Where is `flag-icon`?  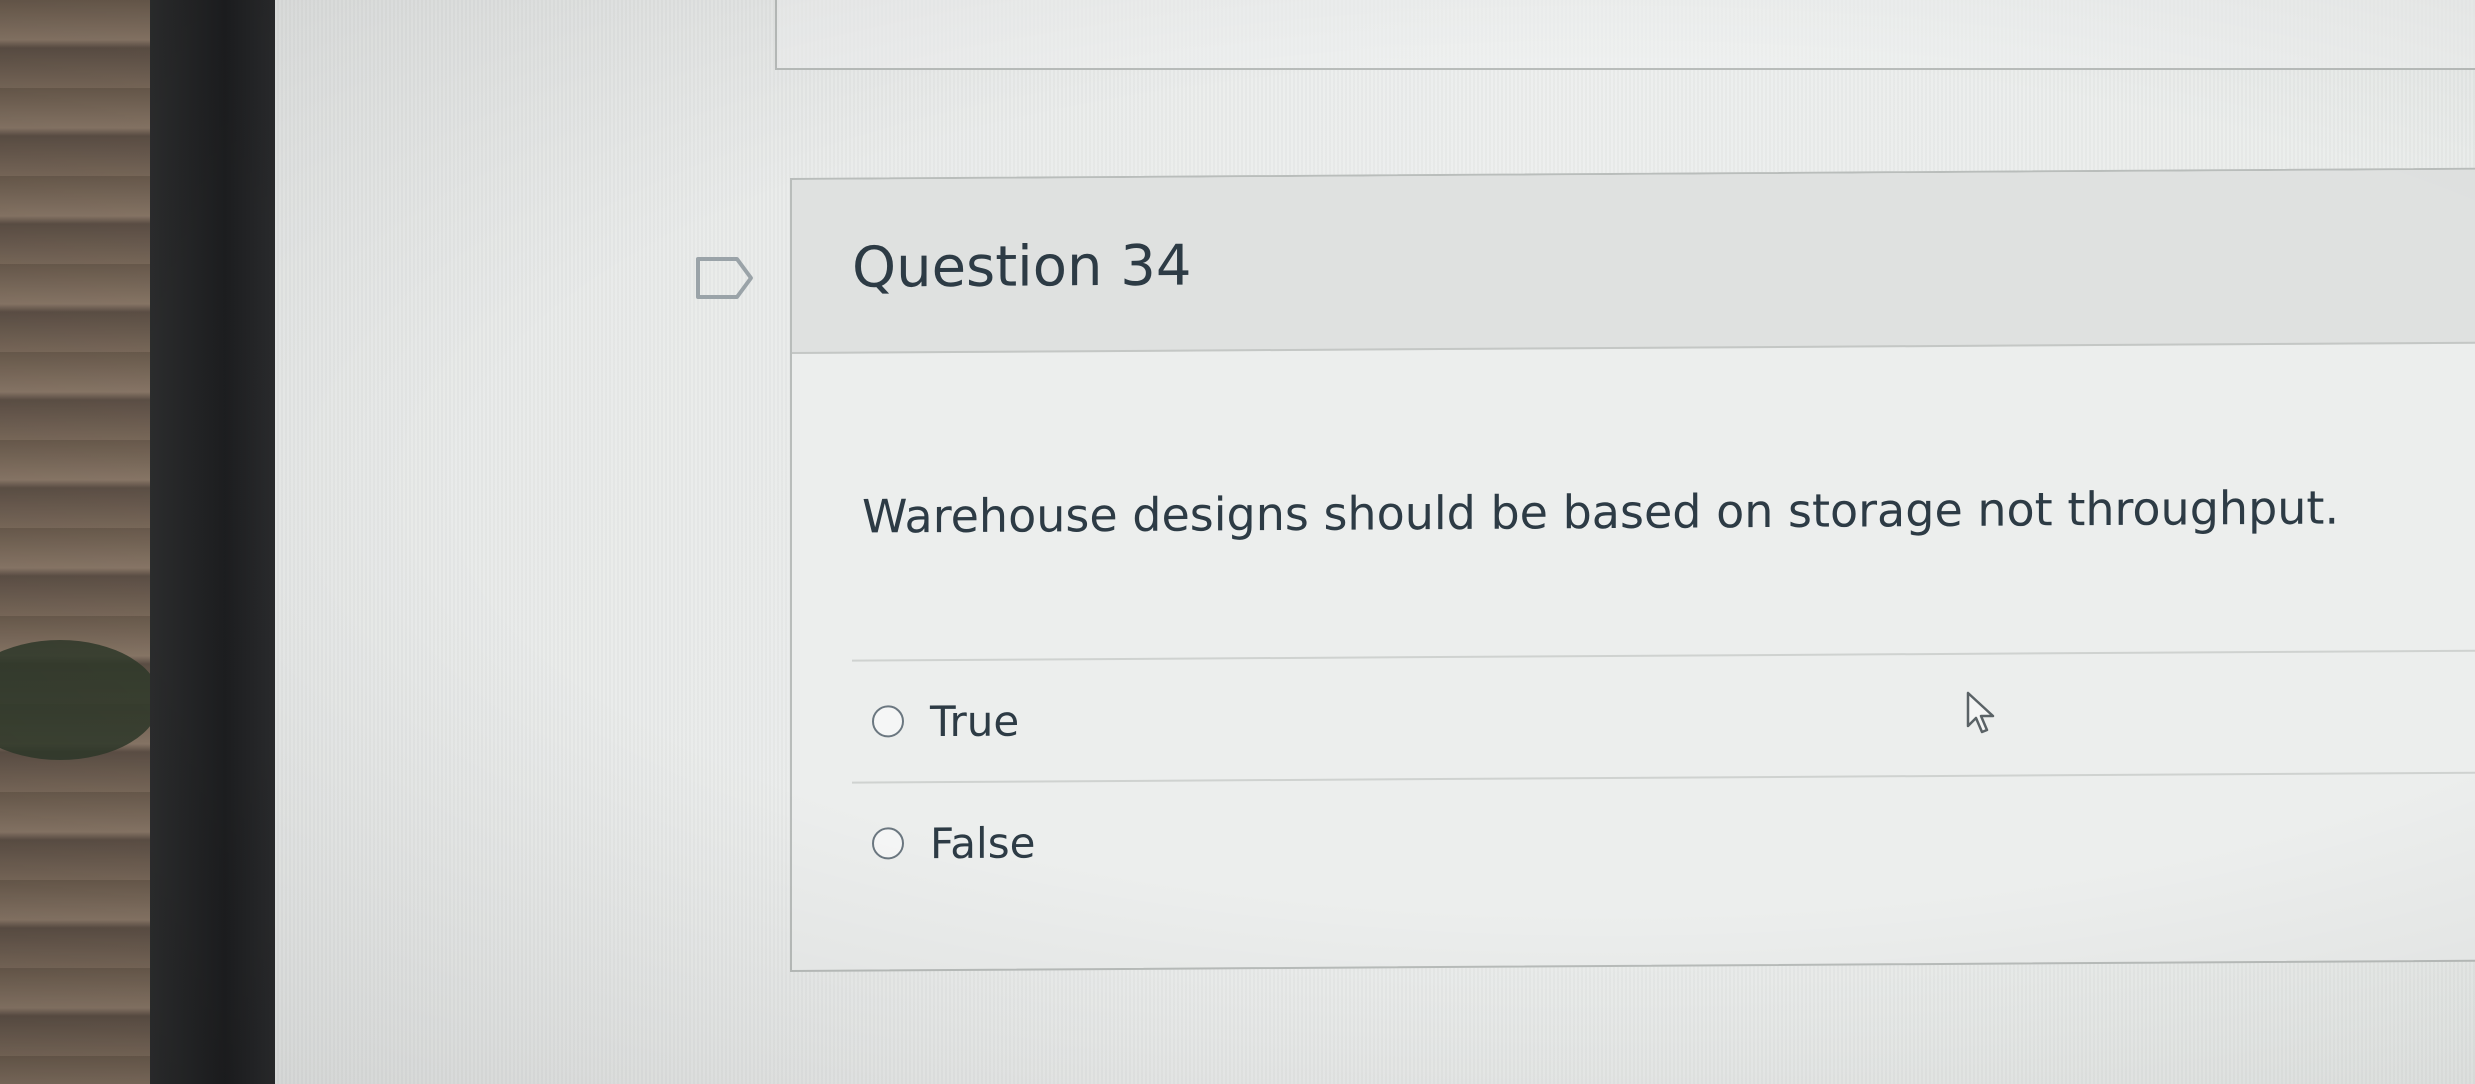 flag-icon is located at coordinates (724, 278).